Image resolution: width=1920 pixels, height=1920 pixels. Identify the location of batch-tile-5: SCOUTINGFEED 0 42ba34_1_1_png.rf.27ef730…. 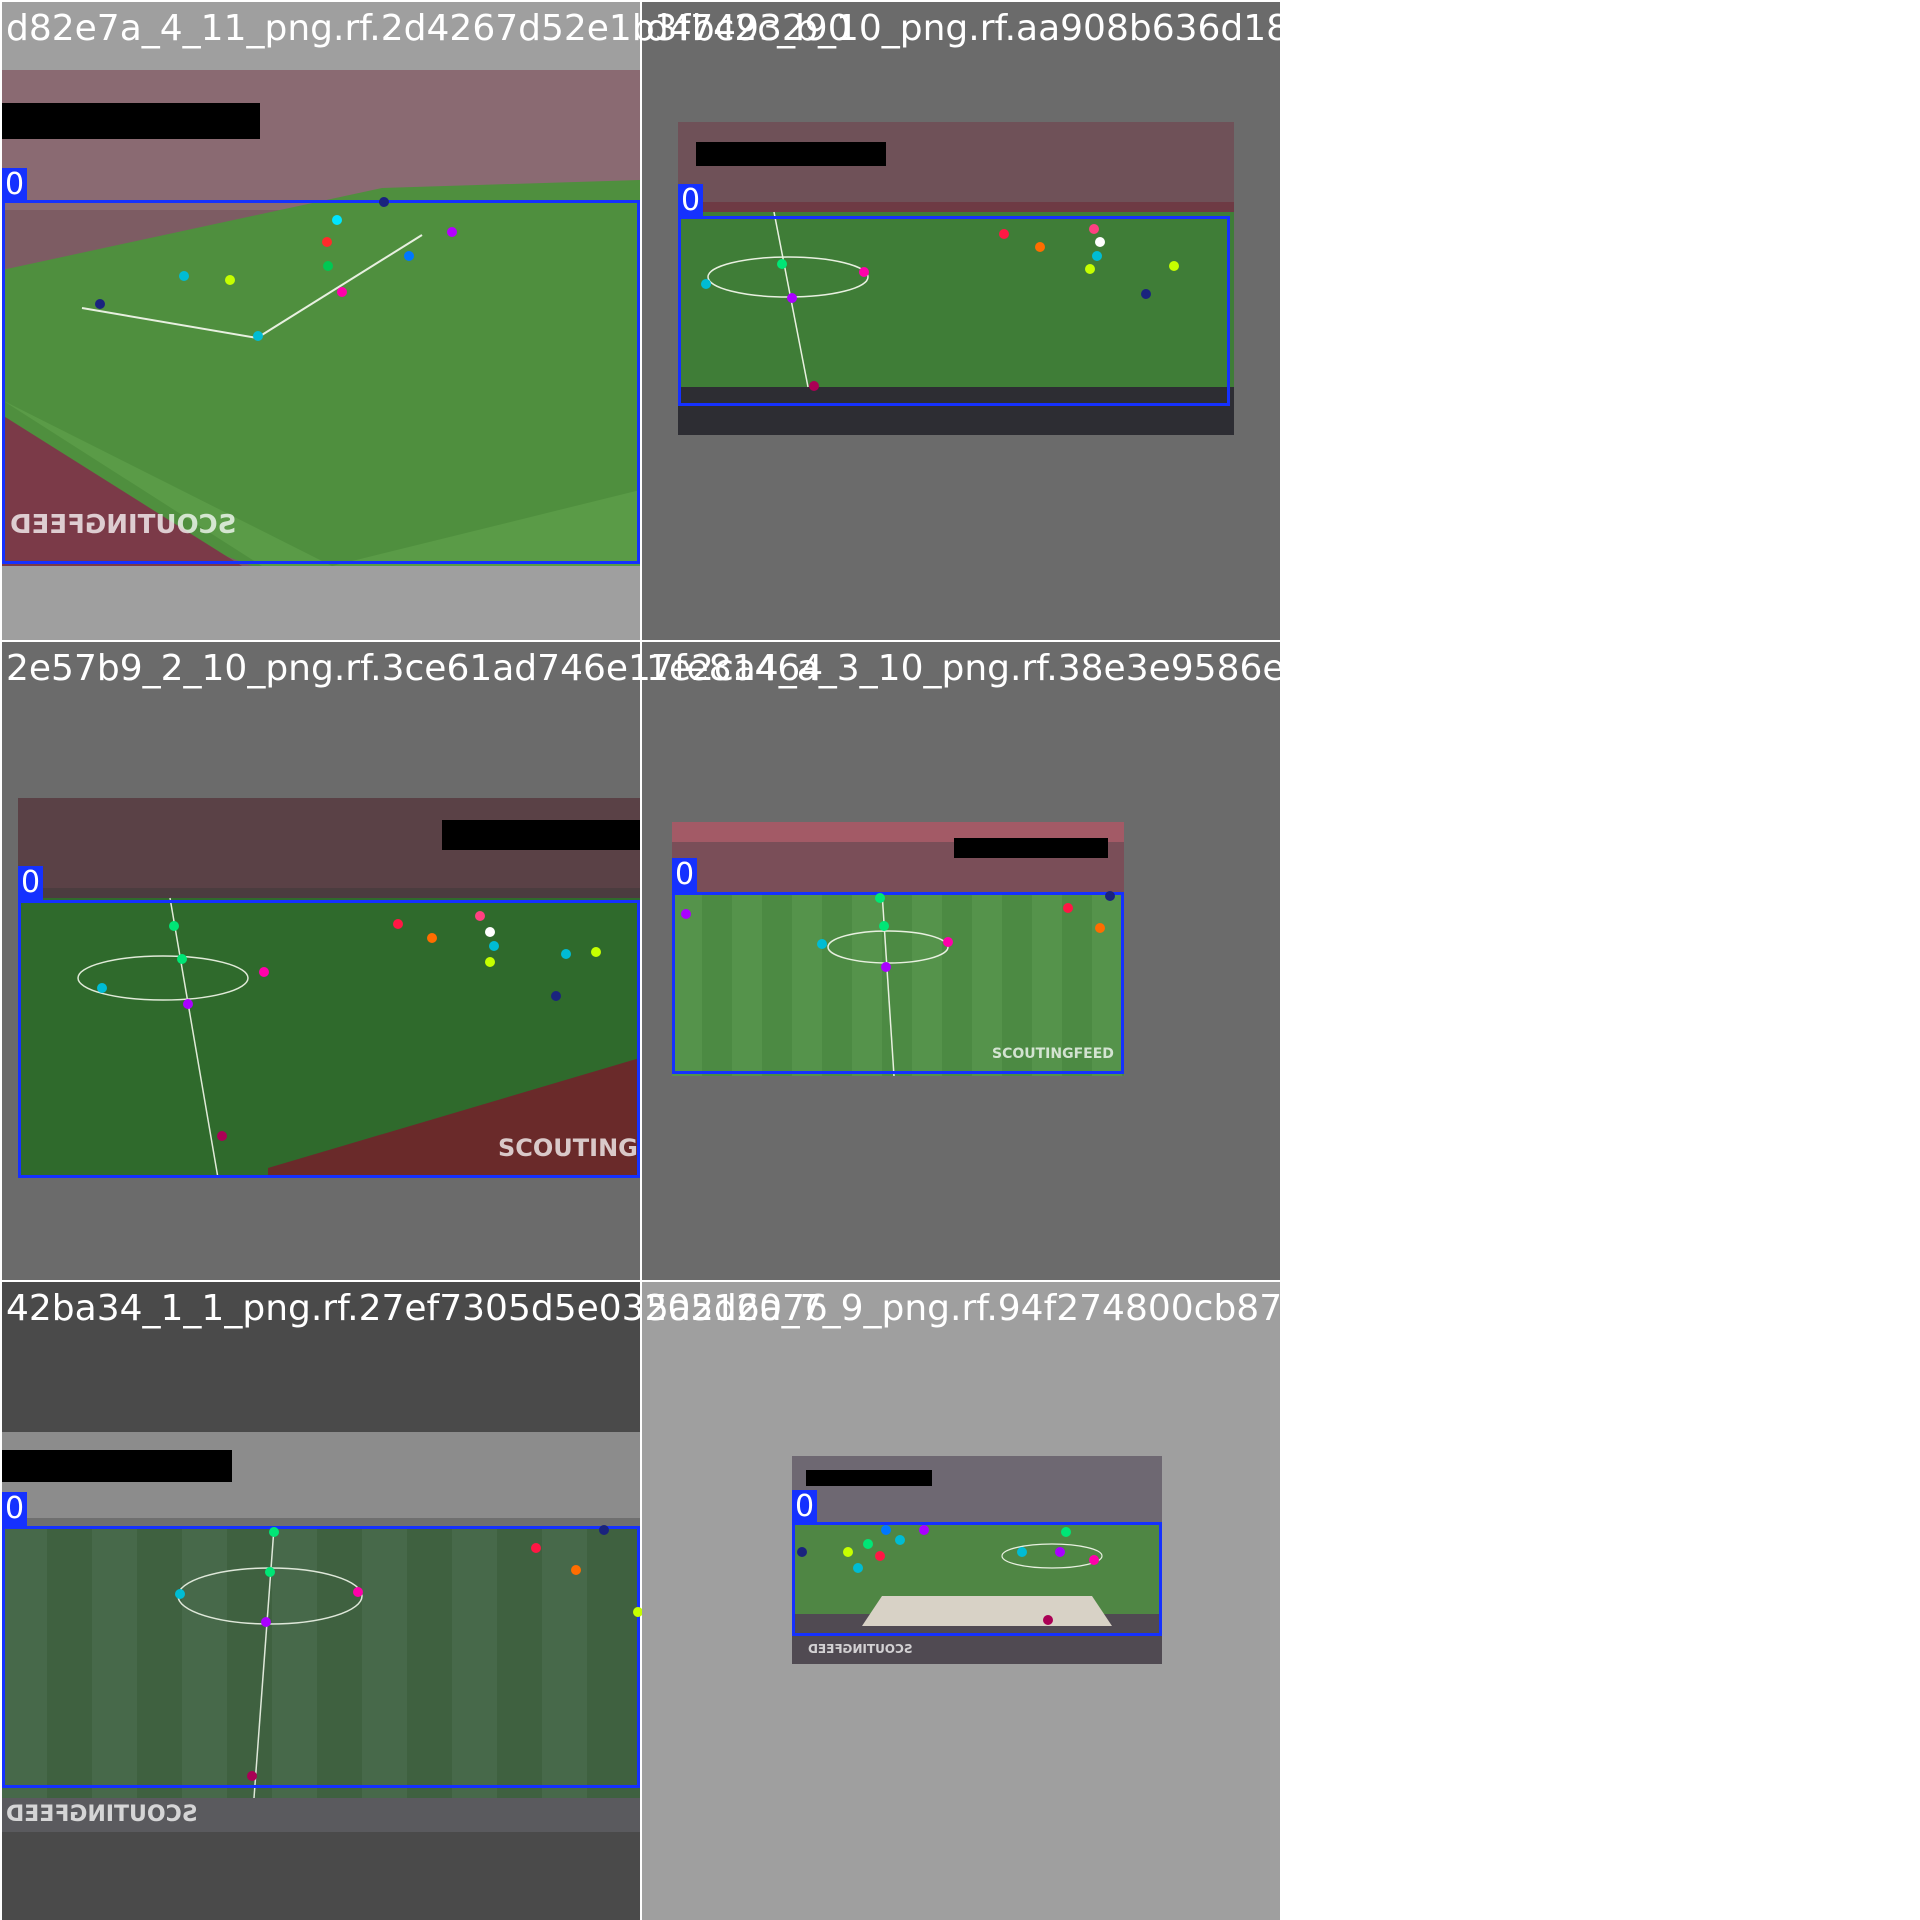
(415, 1601).